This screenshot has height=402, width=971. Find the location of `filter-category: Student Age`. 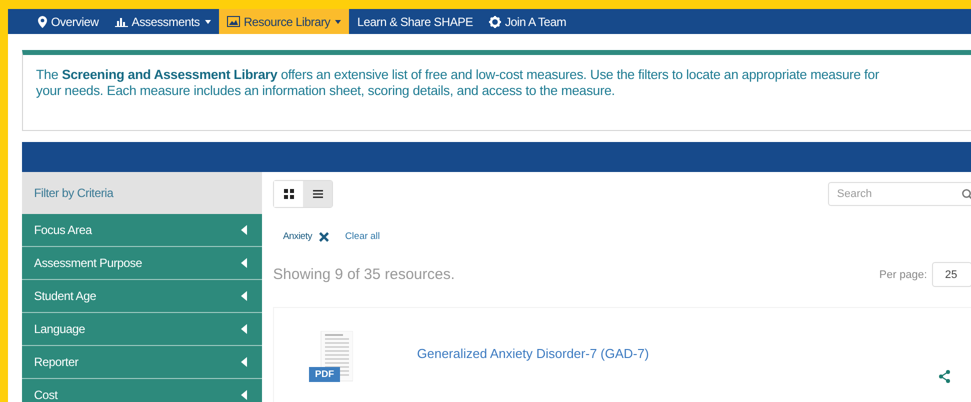

filter-category: Student Age is located at coordinates (142, 296).